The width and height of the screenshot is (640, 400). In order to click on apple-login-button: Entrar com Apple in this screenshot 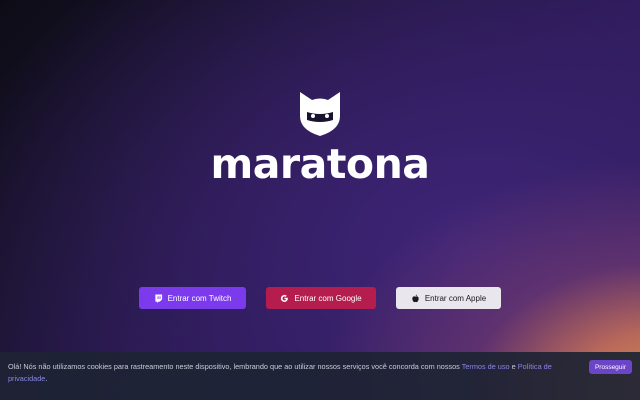, I will do `click(448, 298)`.